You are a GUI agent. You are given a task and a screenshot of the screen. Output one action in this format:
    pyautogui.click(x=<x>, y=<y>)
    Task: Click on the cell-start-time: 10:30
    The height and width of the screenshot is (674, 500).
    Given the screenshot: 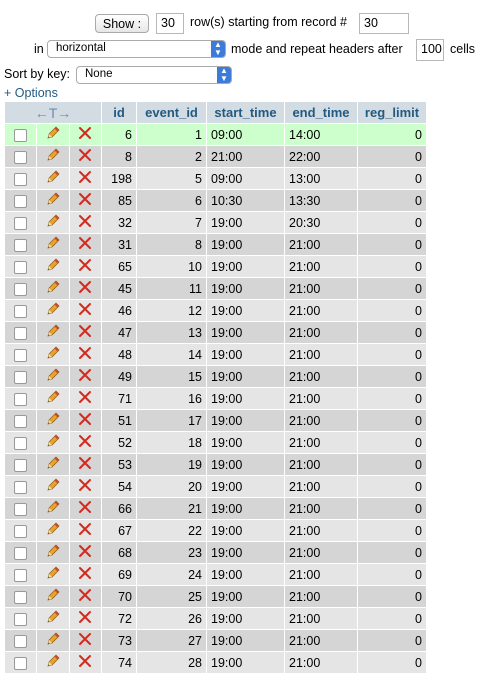 What is the action you would take?
    pyautogui.click(x=245, y=200)
    